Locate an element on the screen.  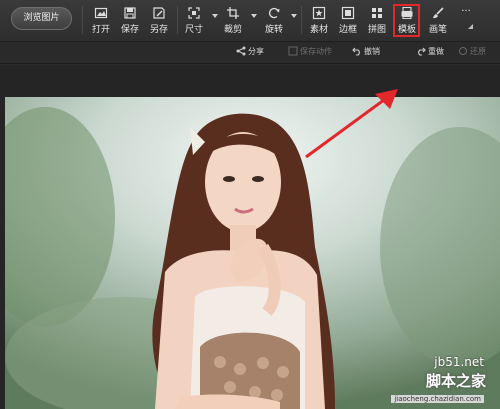
material-icon is located at coordinates (319, 13).